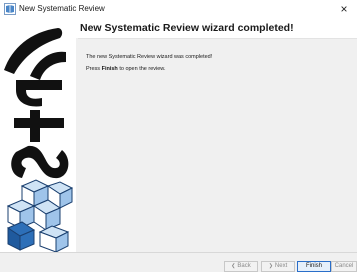 The width and height of the screenshot is (357, 272). I want to click on next-button: ❯ Next, so click(278, 266).